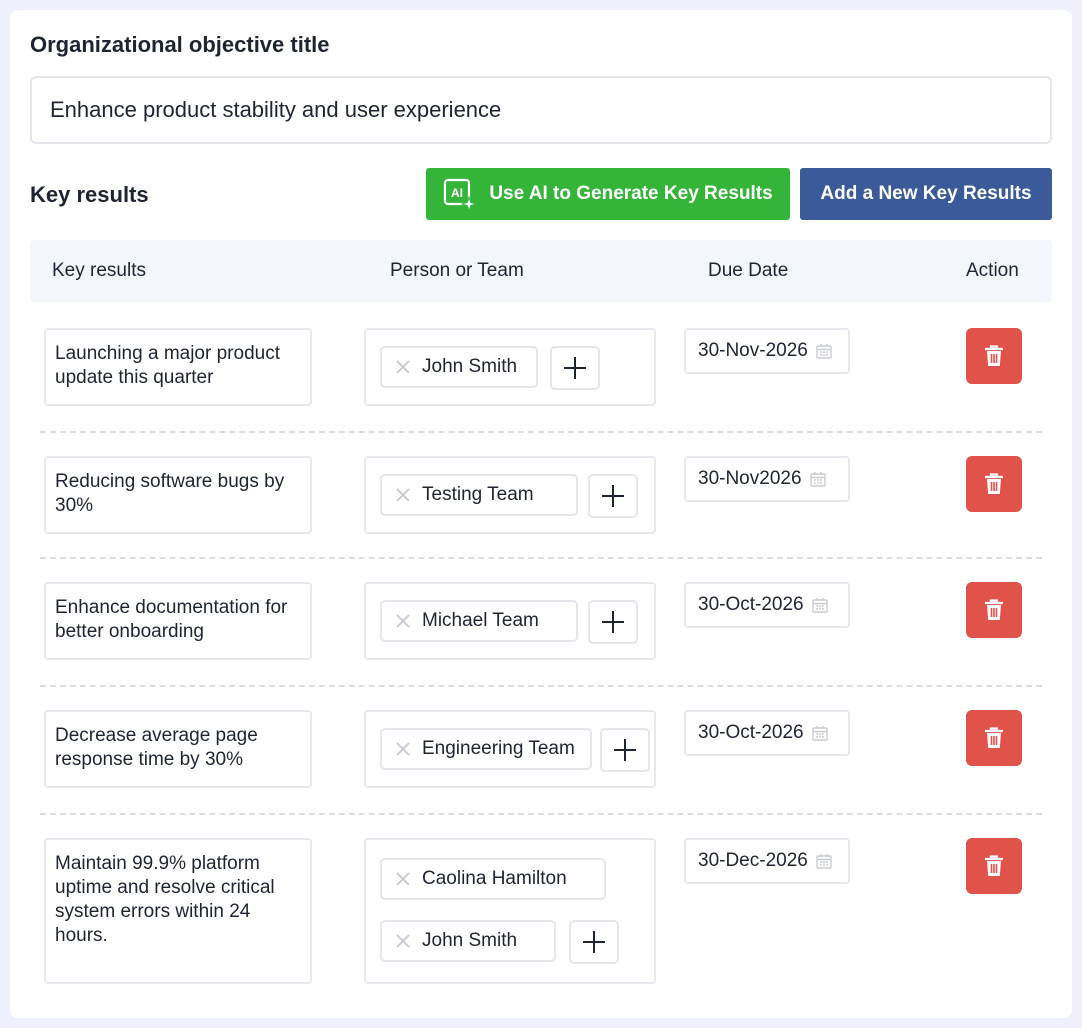 The image size is (1082, 1028). I want to click on assignee-chip: Caolina Hamilton, so click(493, 879).